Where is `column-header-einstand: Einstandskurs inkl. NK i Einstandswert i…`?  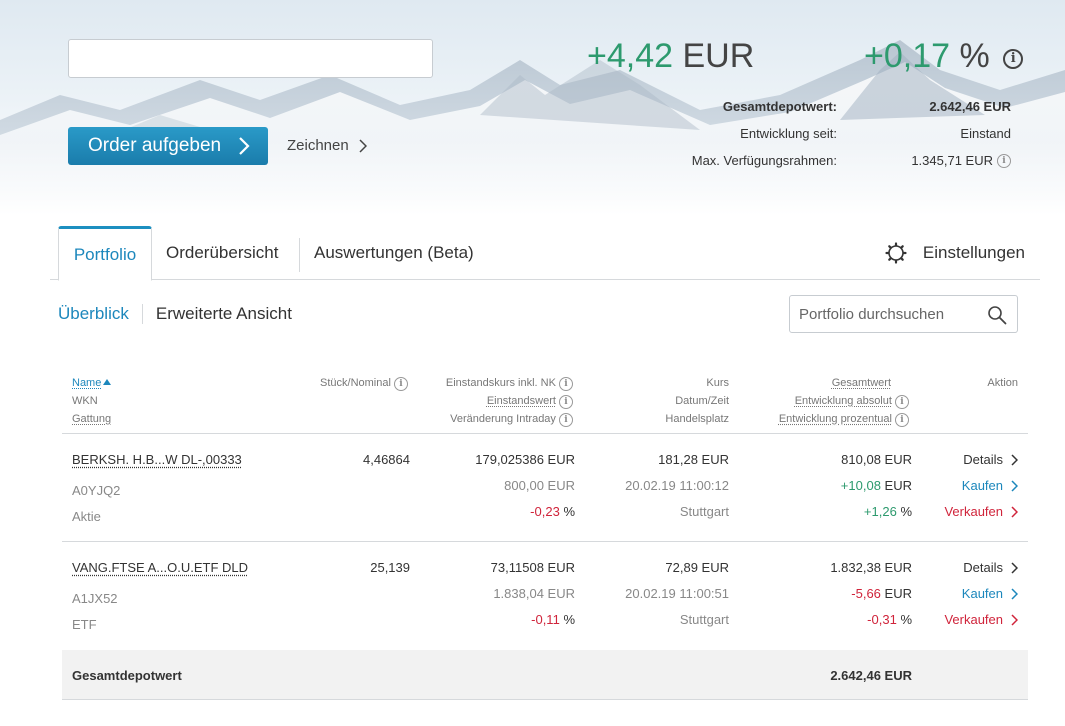 column-header-einstand: Einstandskurs inkl. NK i Einstandswert i… is located at coordinates (486, 401).